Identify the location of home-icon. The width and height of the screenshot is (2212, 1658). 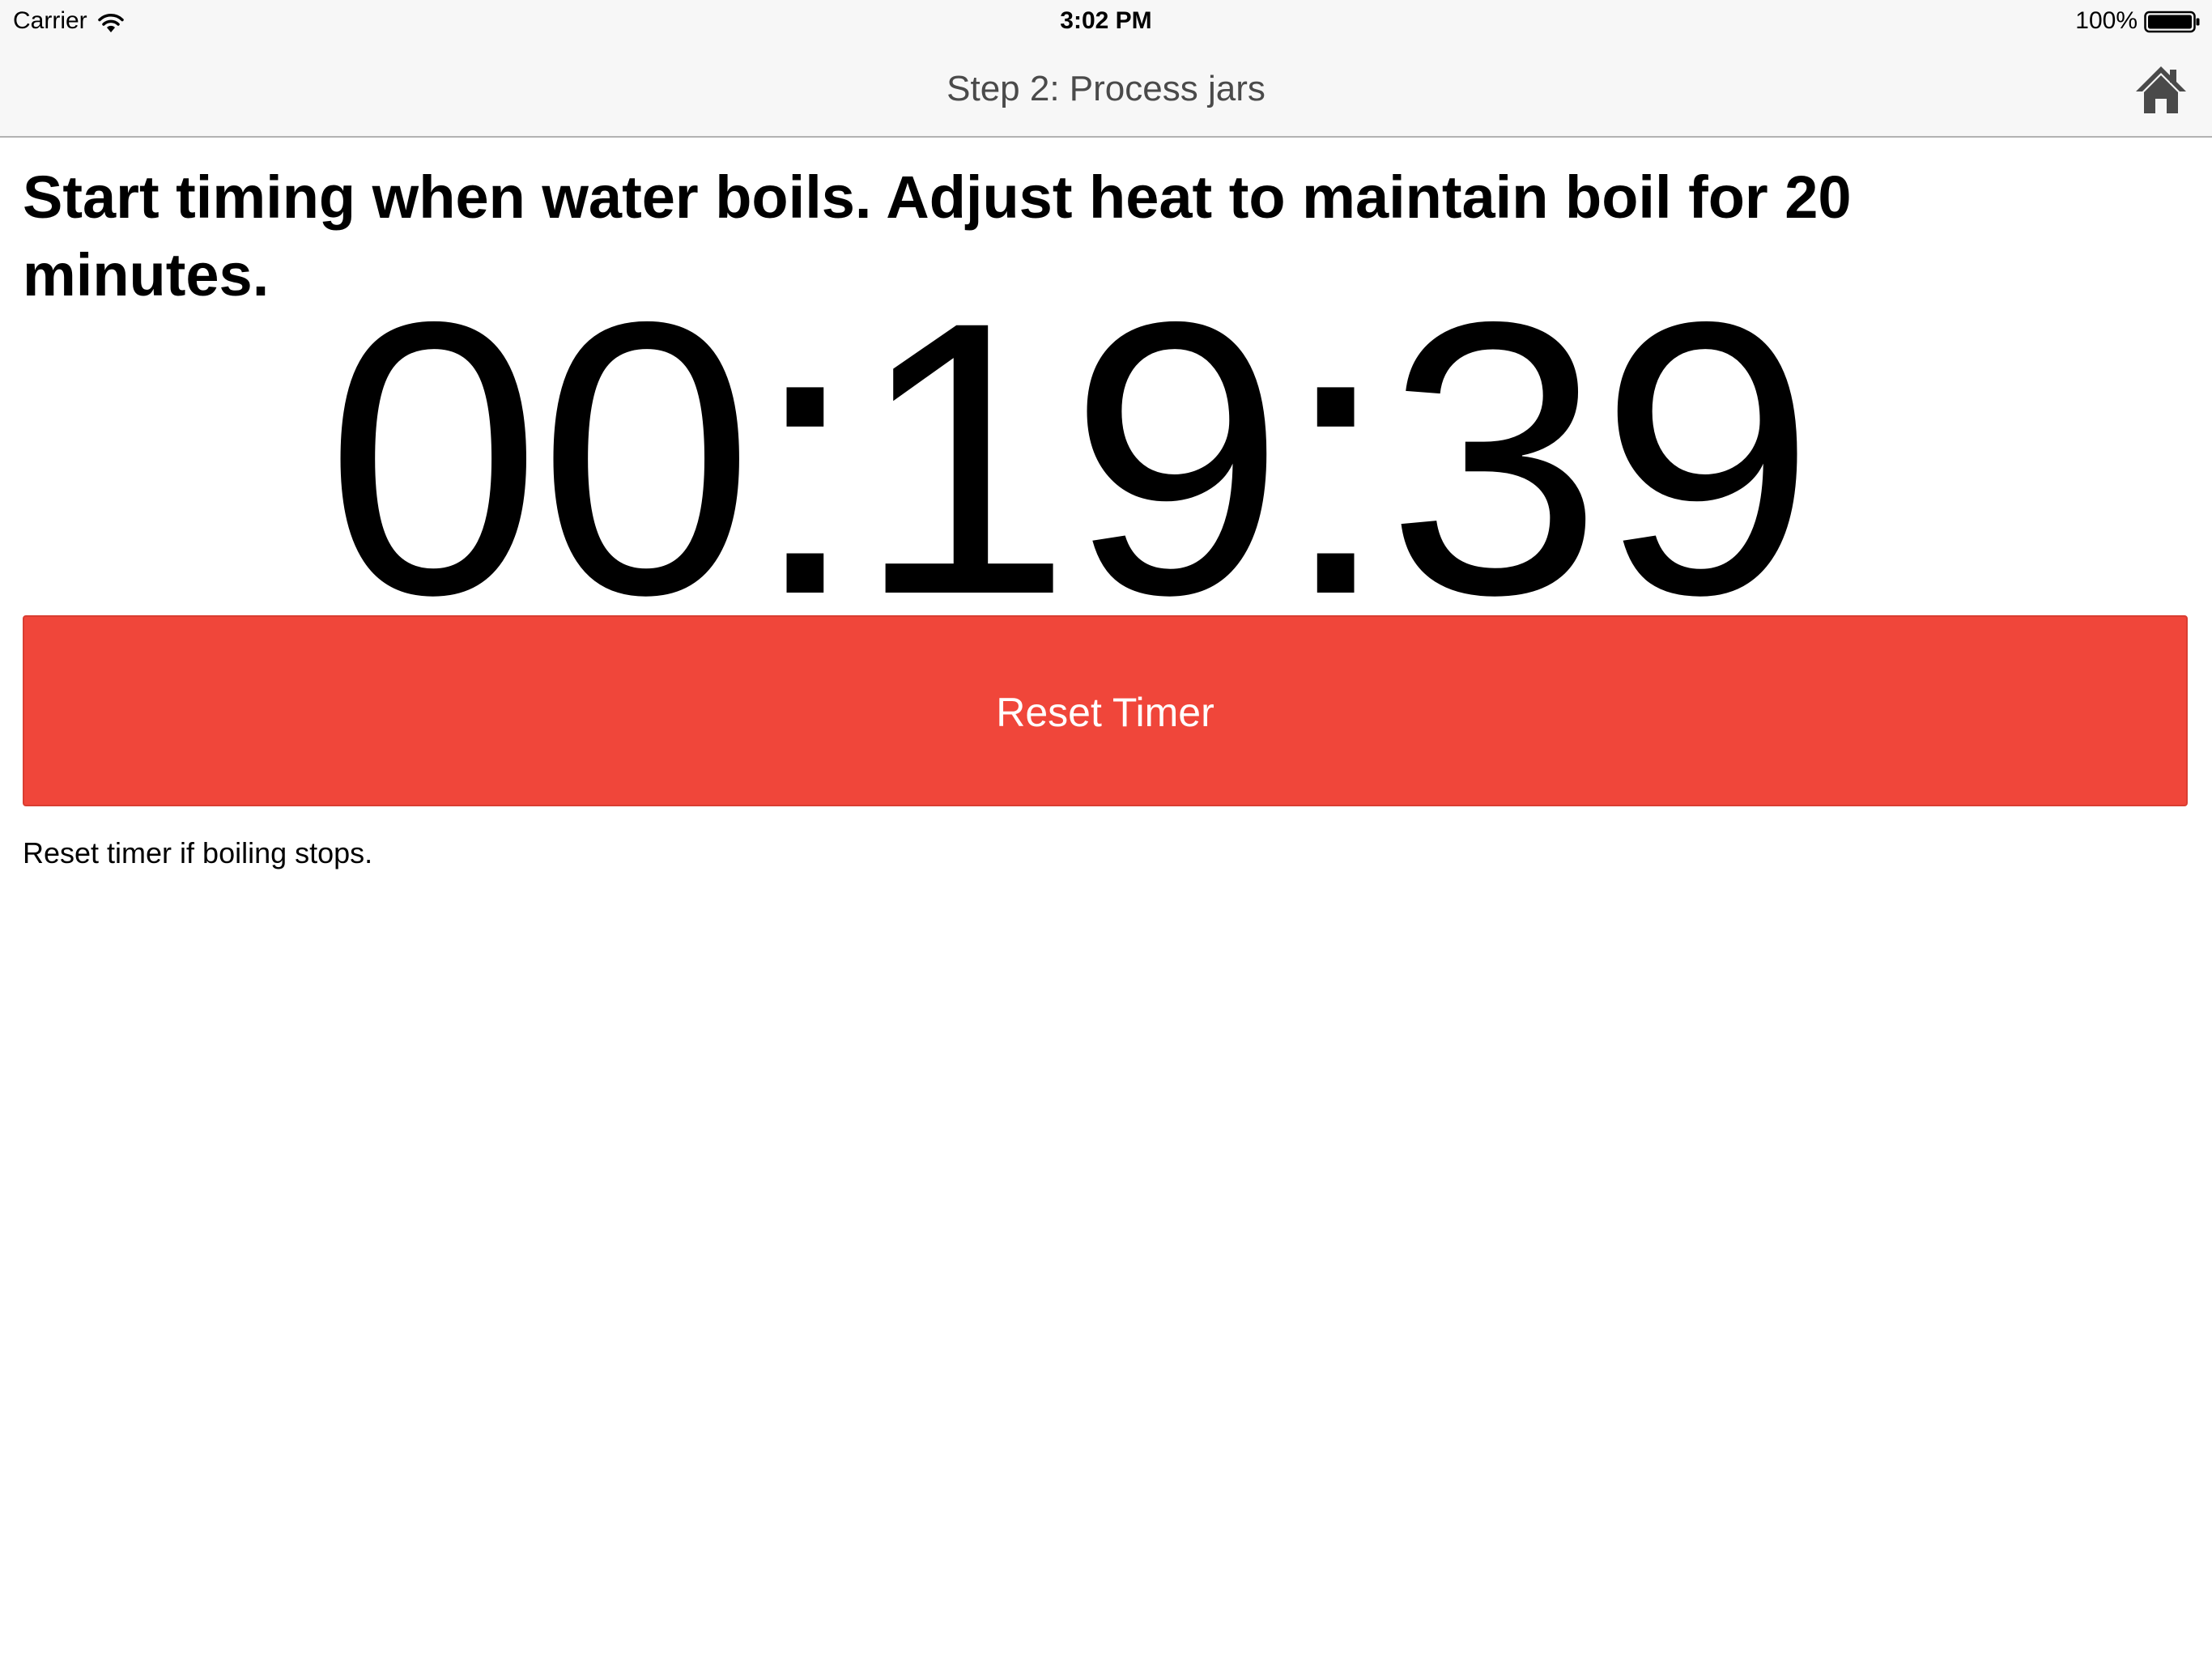
(2161, 89).